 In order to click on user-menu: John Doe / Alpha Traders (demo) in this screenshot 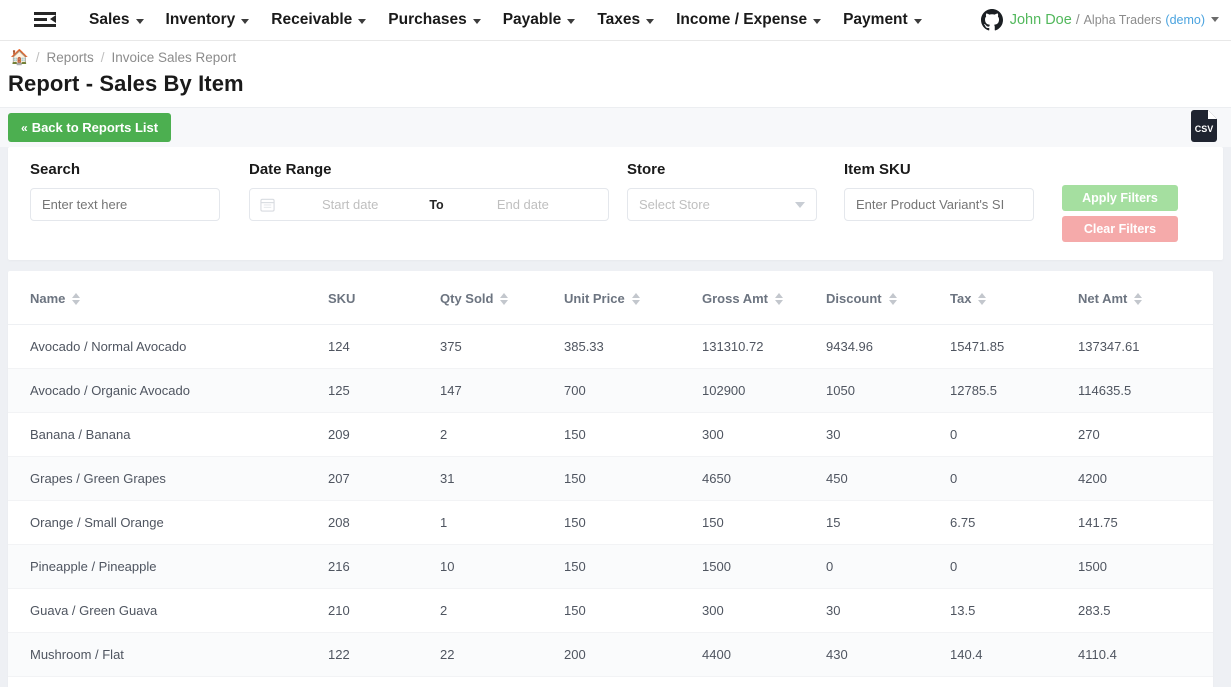, I will do `click(1114, 20)`.